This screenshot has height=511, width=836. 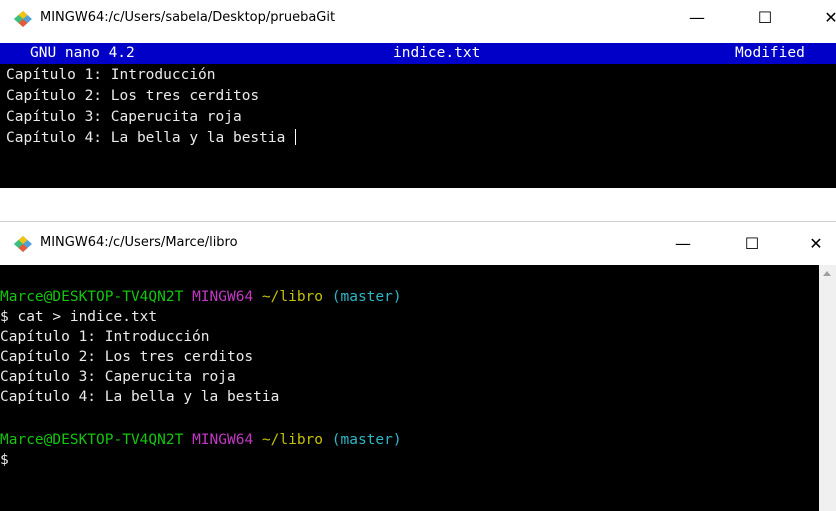 I want to click on editor-line-text: Capítulo 4: La bella y la bestia, so click(x=150, y=138).